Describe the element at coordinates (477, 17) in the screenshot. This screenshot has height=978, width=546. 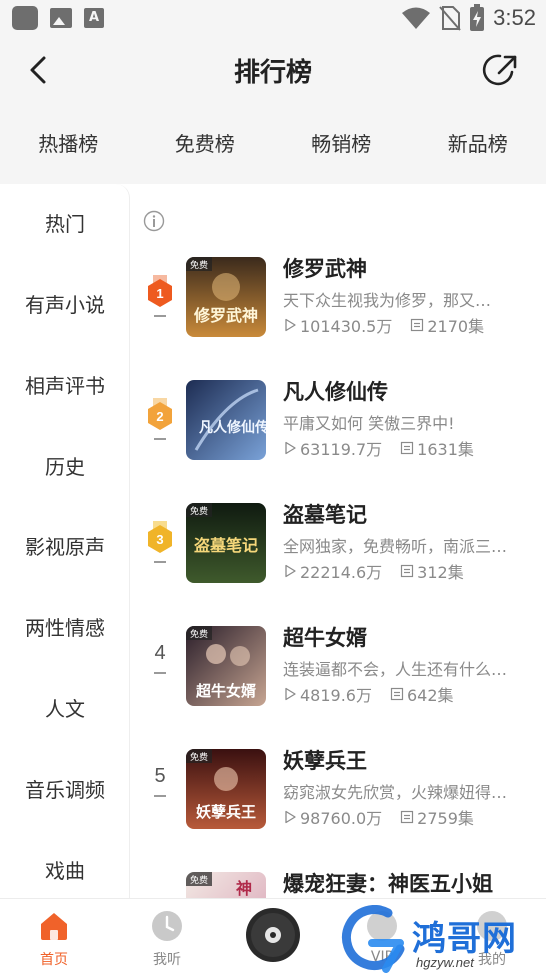
I see `battery-charging-icon` at that location.